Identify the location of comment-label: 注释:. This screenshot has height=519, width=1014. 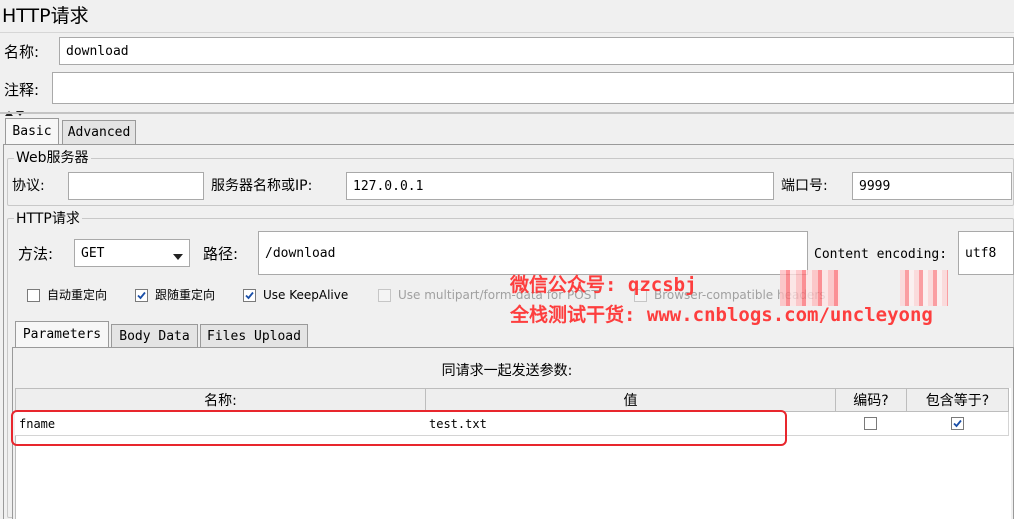
(22, 90).